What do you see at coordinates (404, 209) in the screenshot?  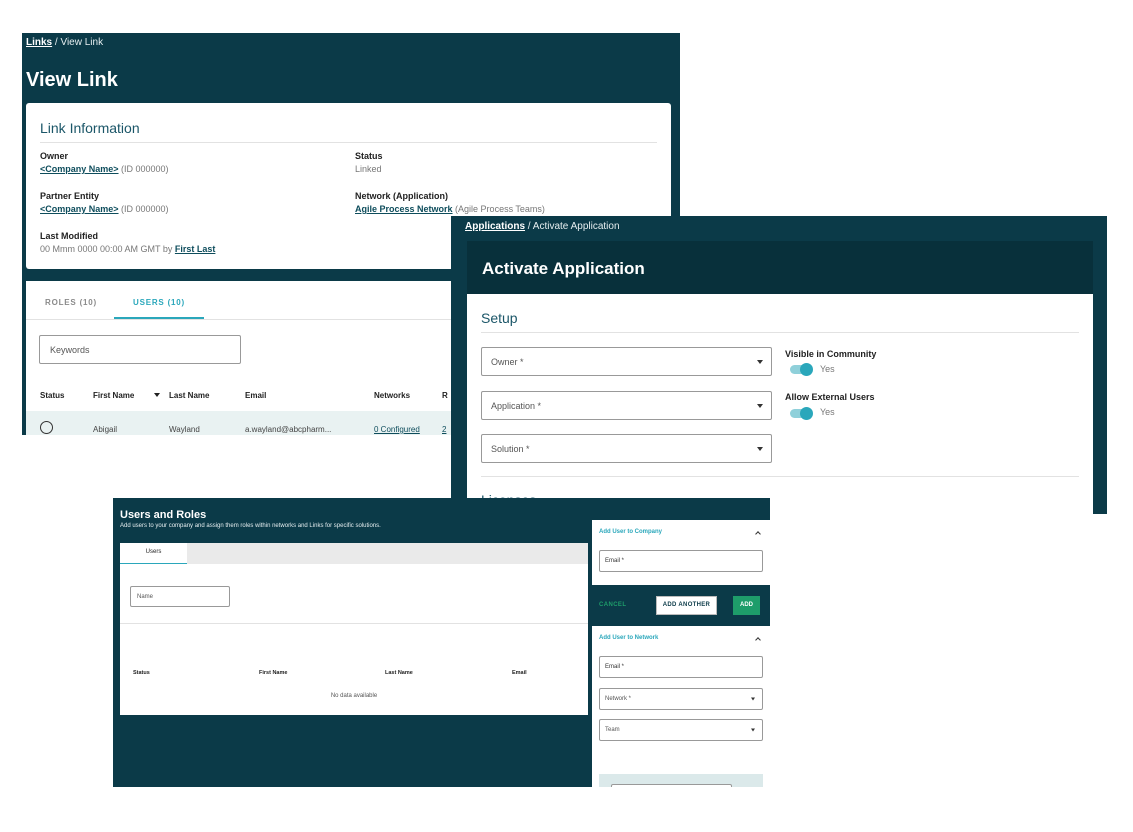 I see `network-link: Agile Process Network` at bounding box center [404, 209].